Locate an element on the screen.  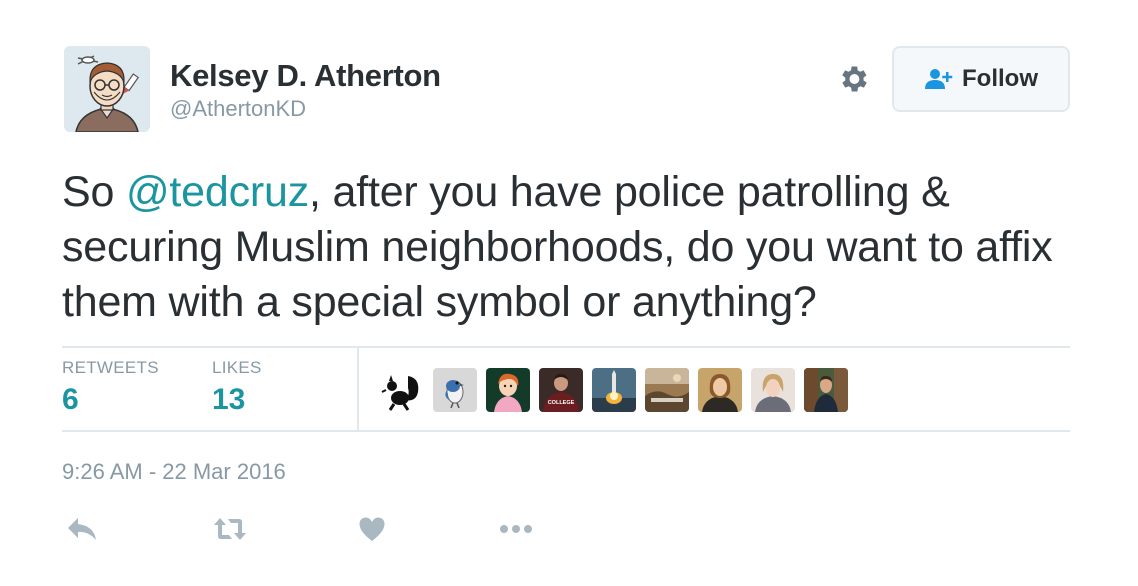
tweet-text-prefix: So is located at coordinates (94, 192).